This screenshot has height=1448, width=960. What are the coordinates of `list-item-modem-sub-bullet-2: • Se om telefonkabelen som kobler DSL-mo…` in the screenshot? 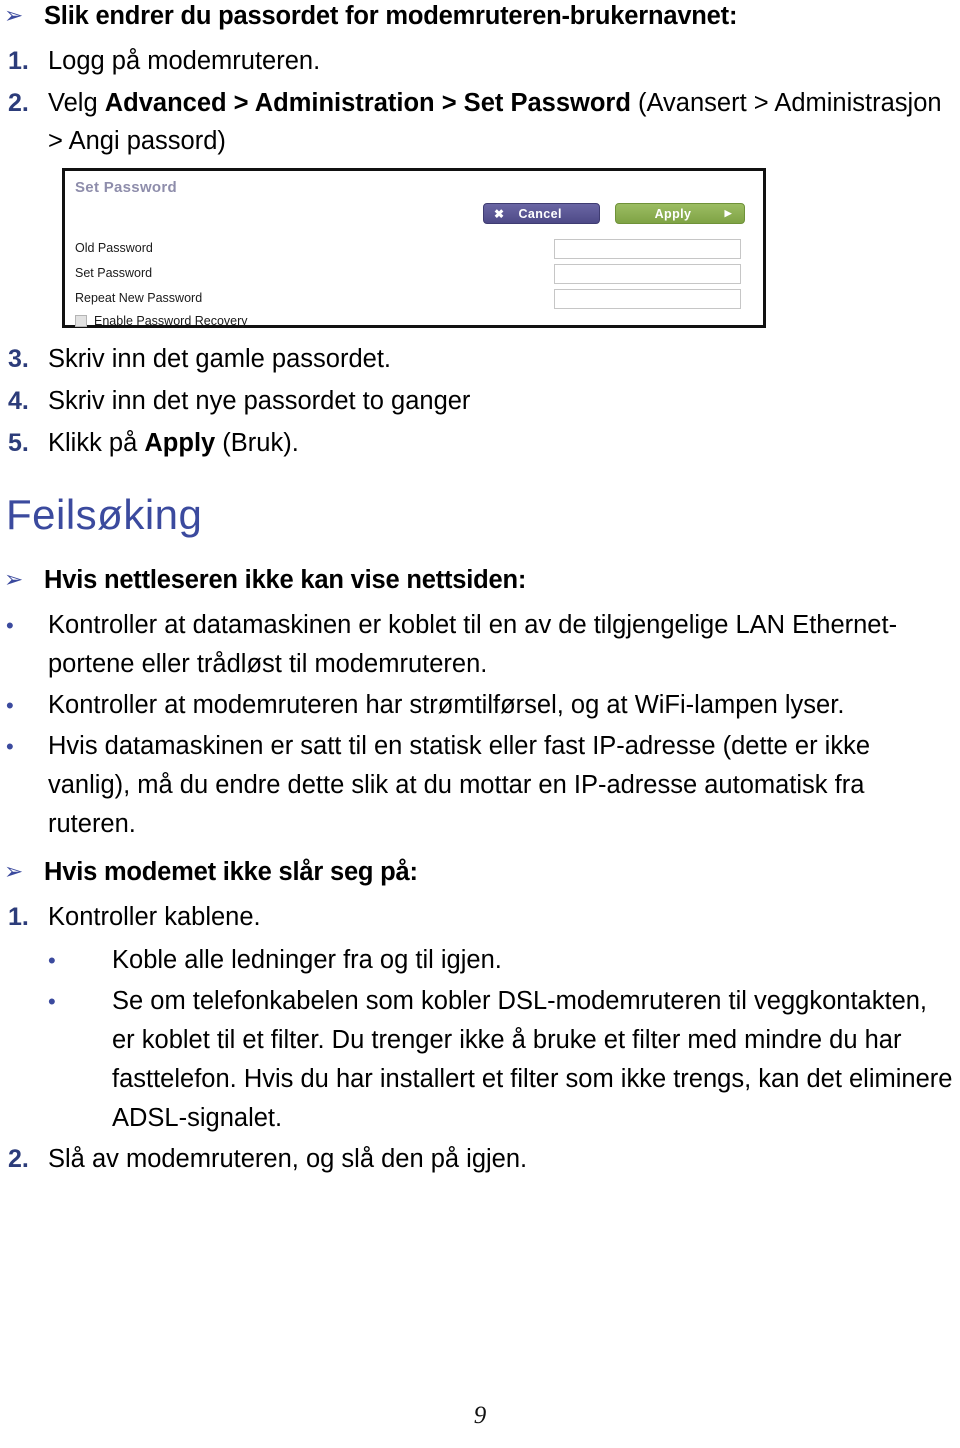 It's located at (480, 1060).